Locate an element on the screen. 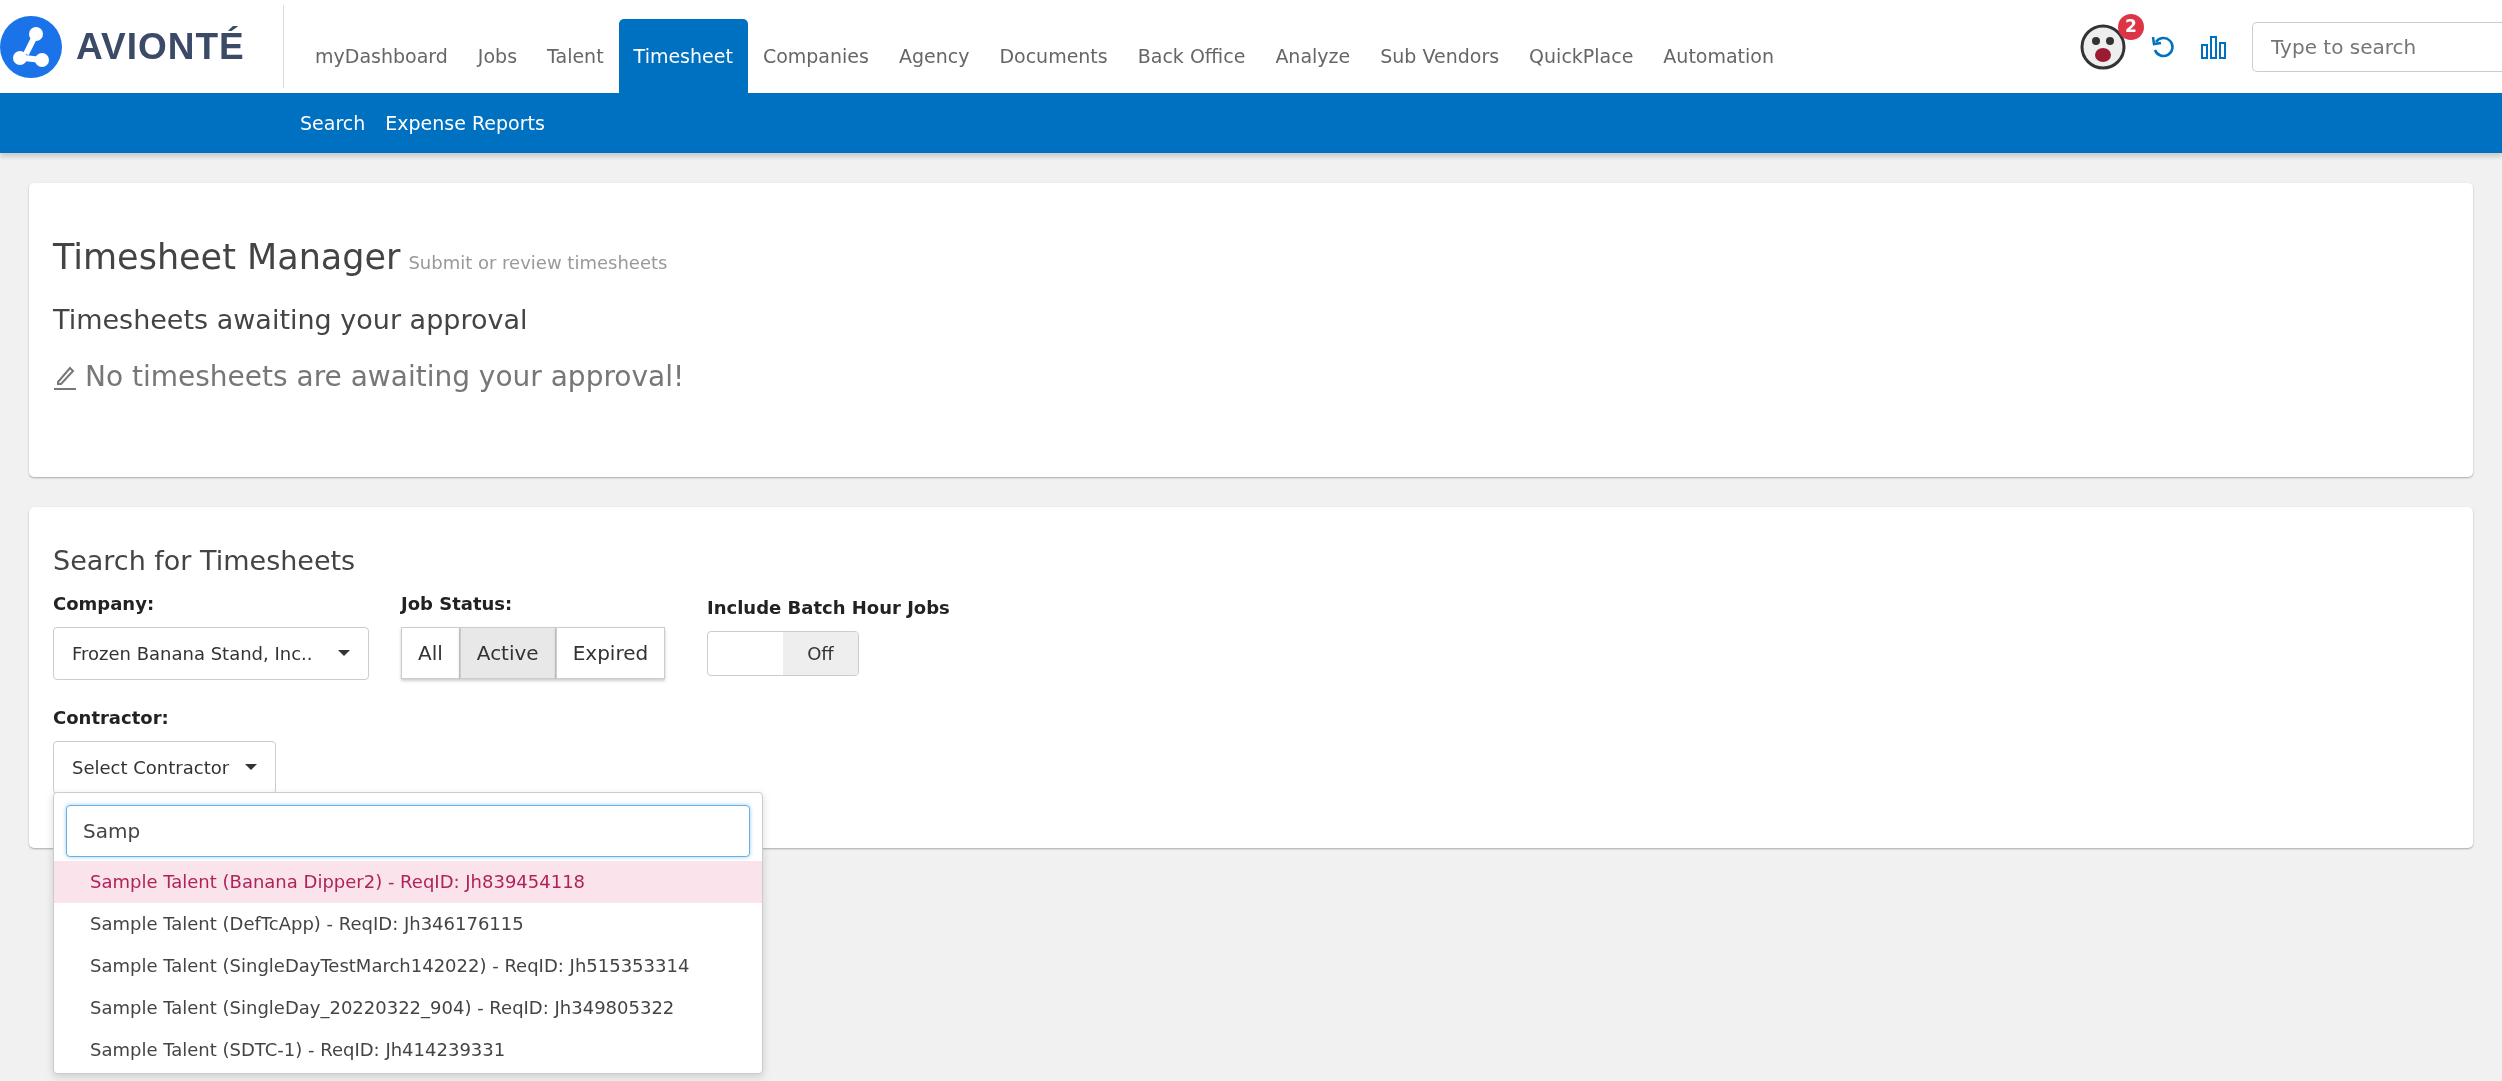  subnav-link: Expense Reports is located at coordinates (465, 123).